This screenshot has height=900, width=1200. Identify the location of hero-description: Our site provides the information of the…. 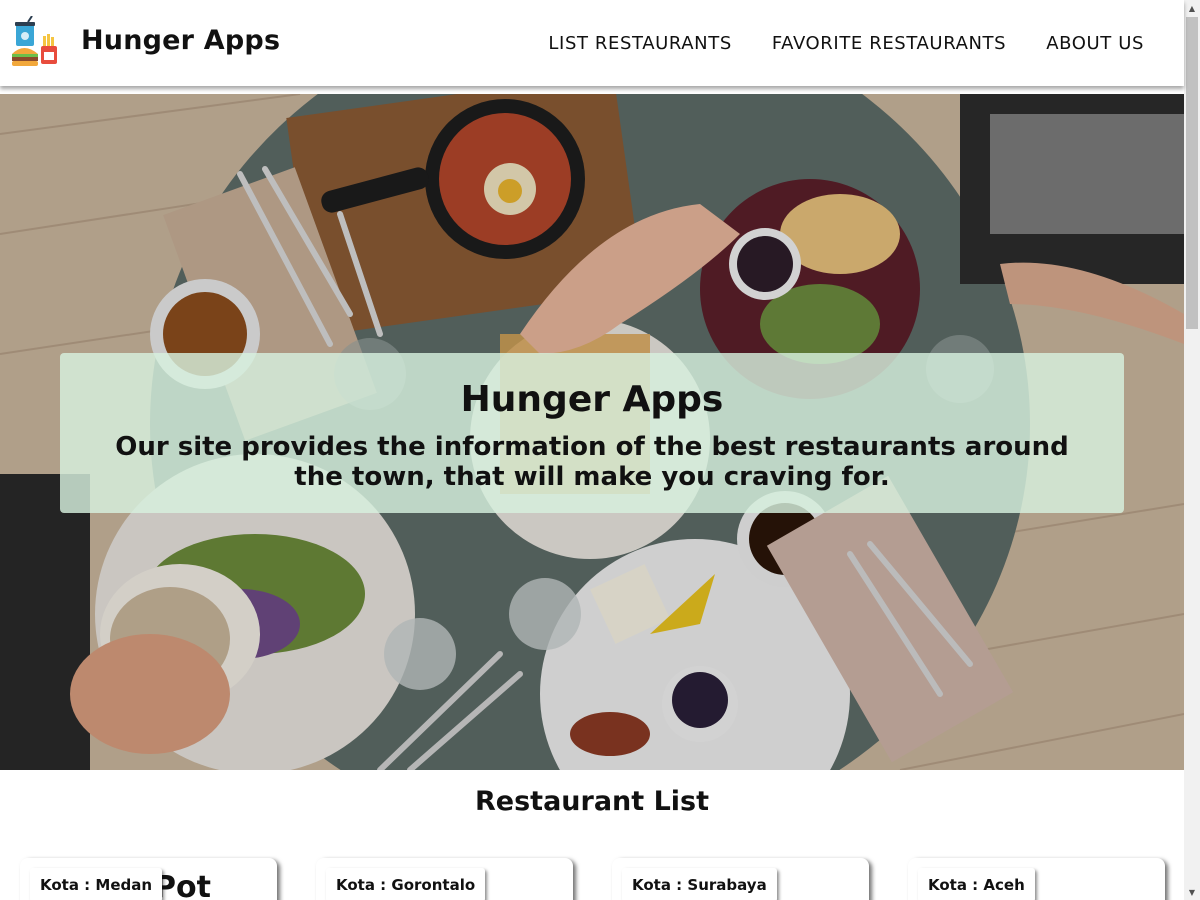
(592, 462).